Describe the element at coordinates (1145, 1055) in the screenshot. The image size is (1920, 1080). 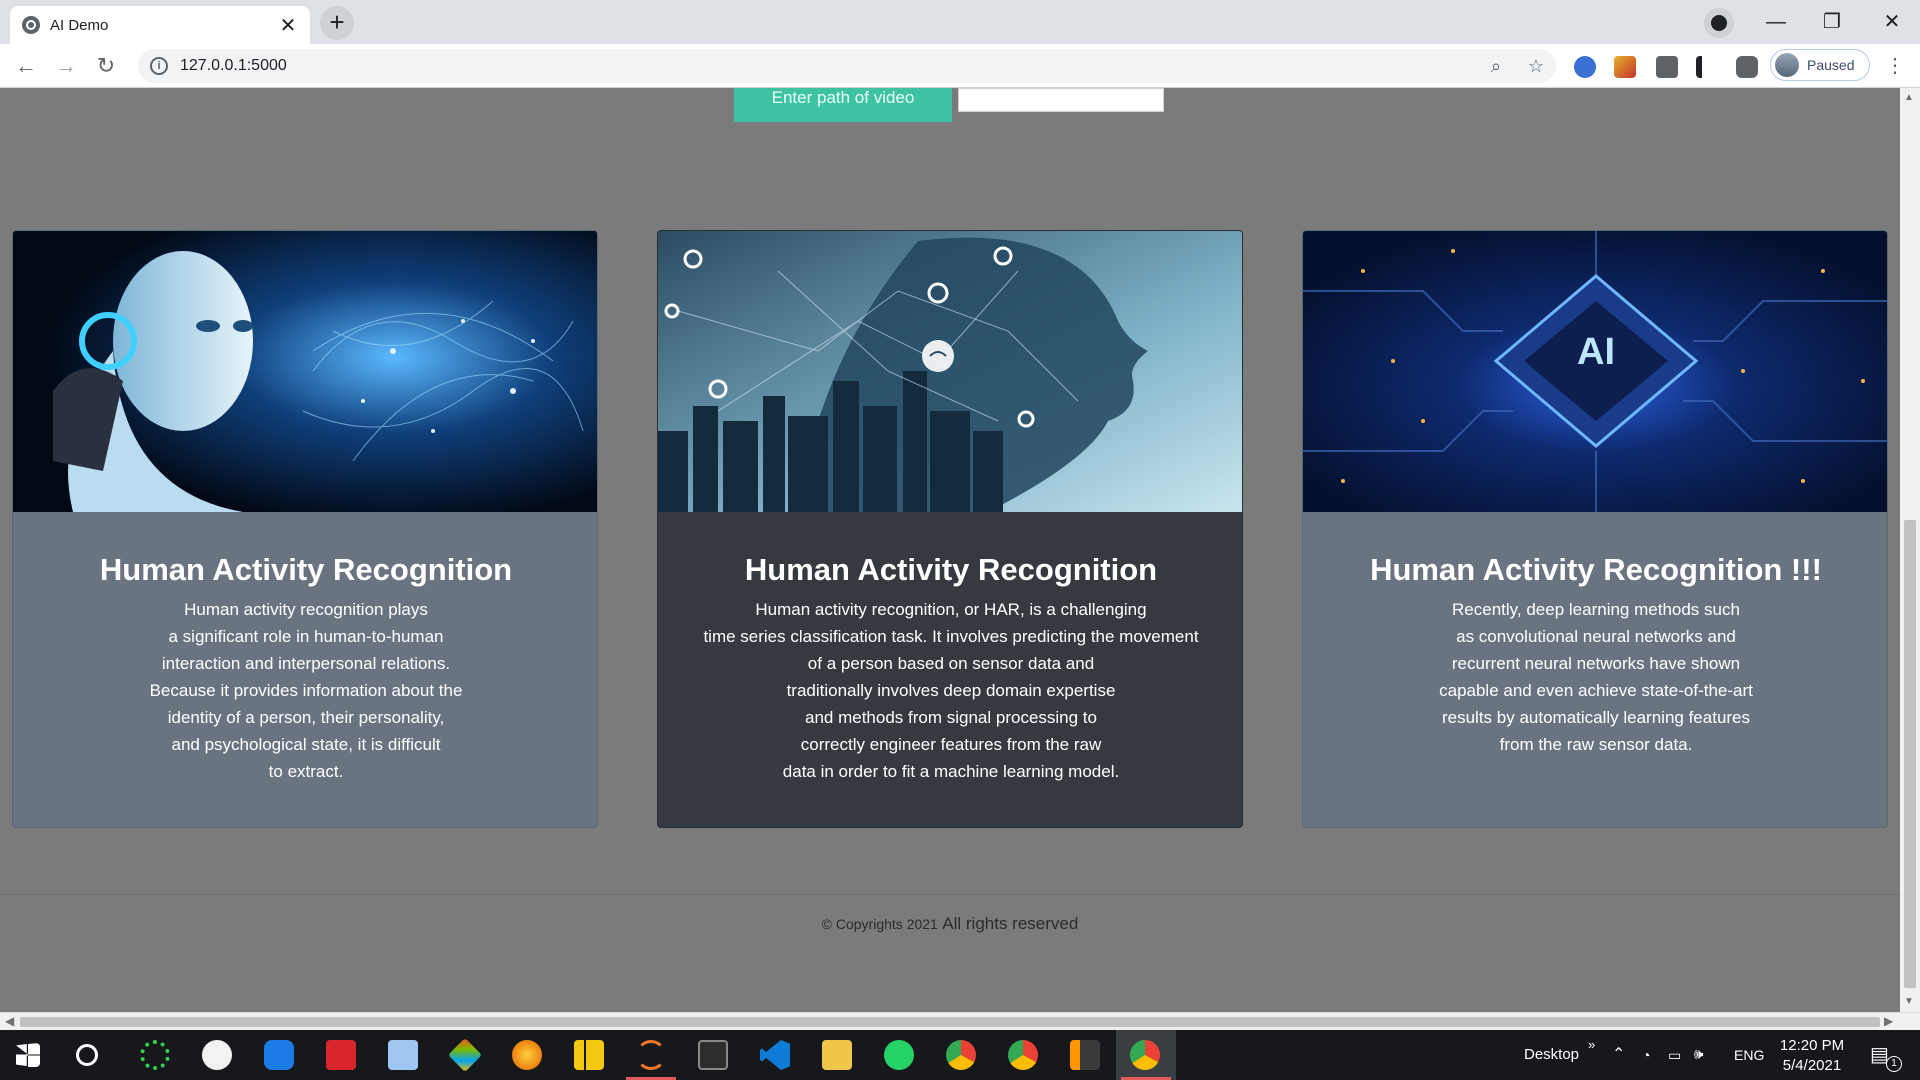
I see `chrome-active-icon` at that location.